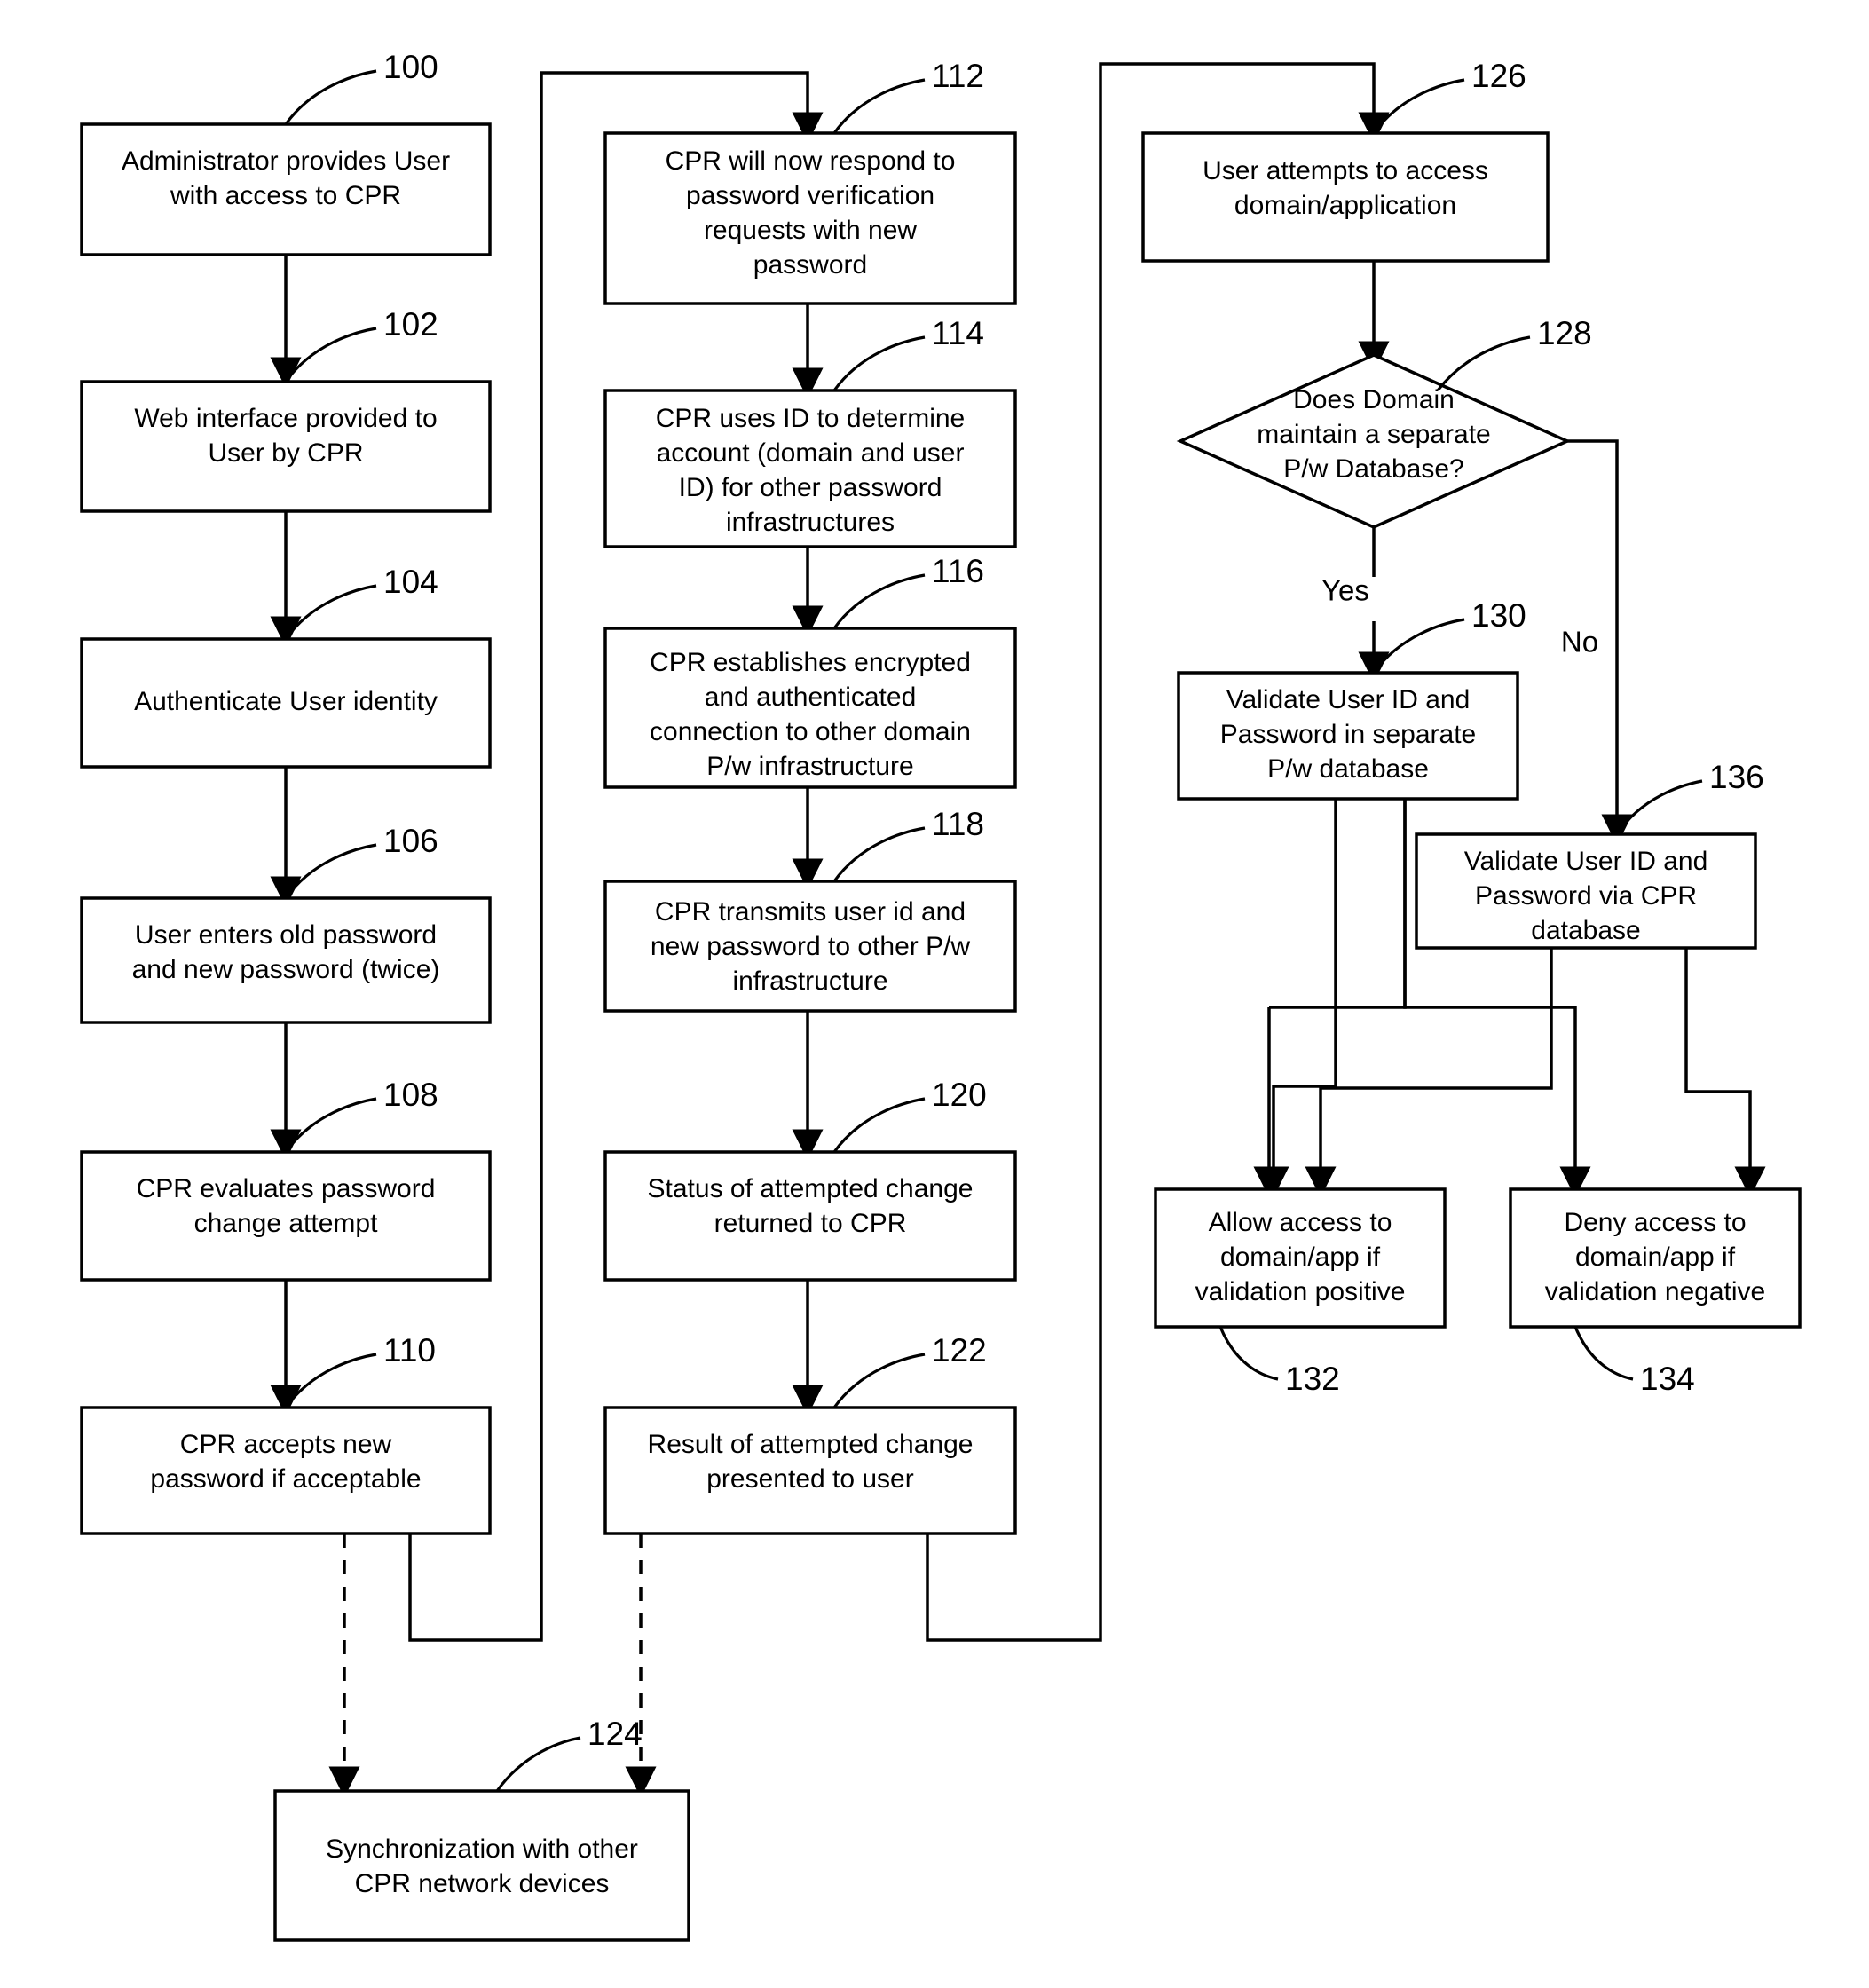 Image resolution: width=1869 pixels, height=1988 pixels. What do you see at coordinates (286, 935) in the screenshot?
I see `svg-text: User enters old password` at bounding box center [286, 935].